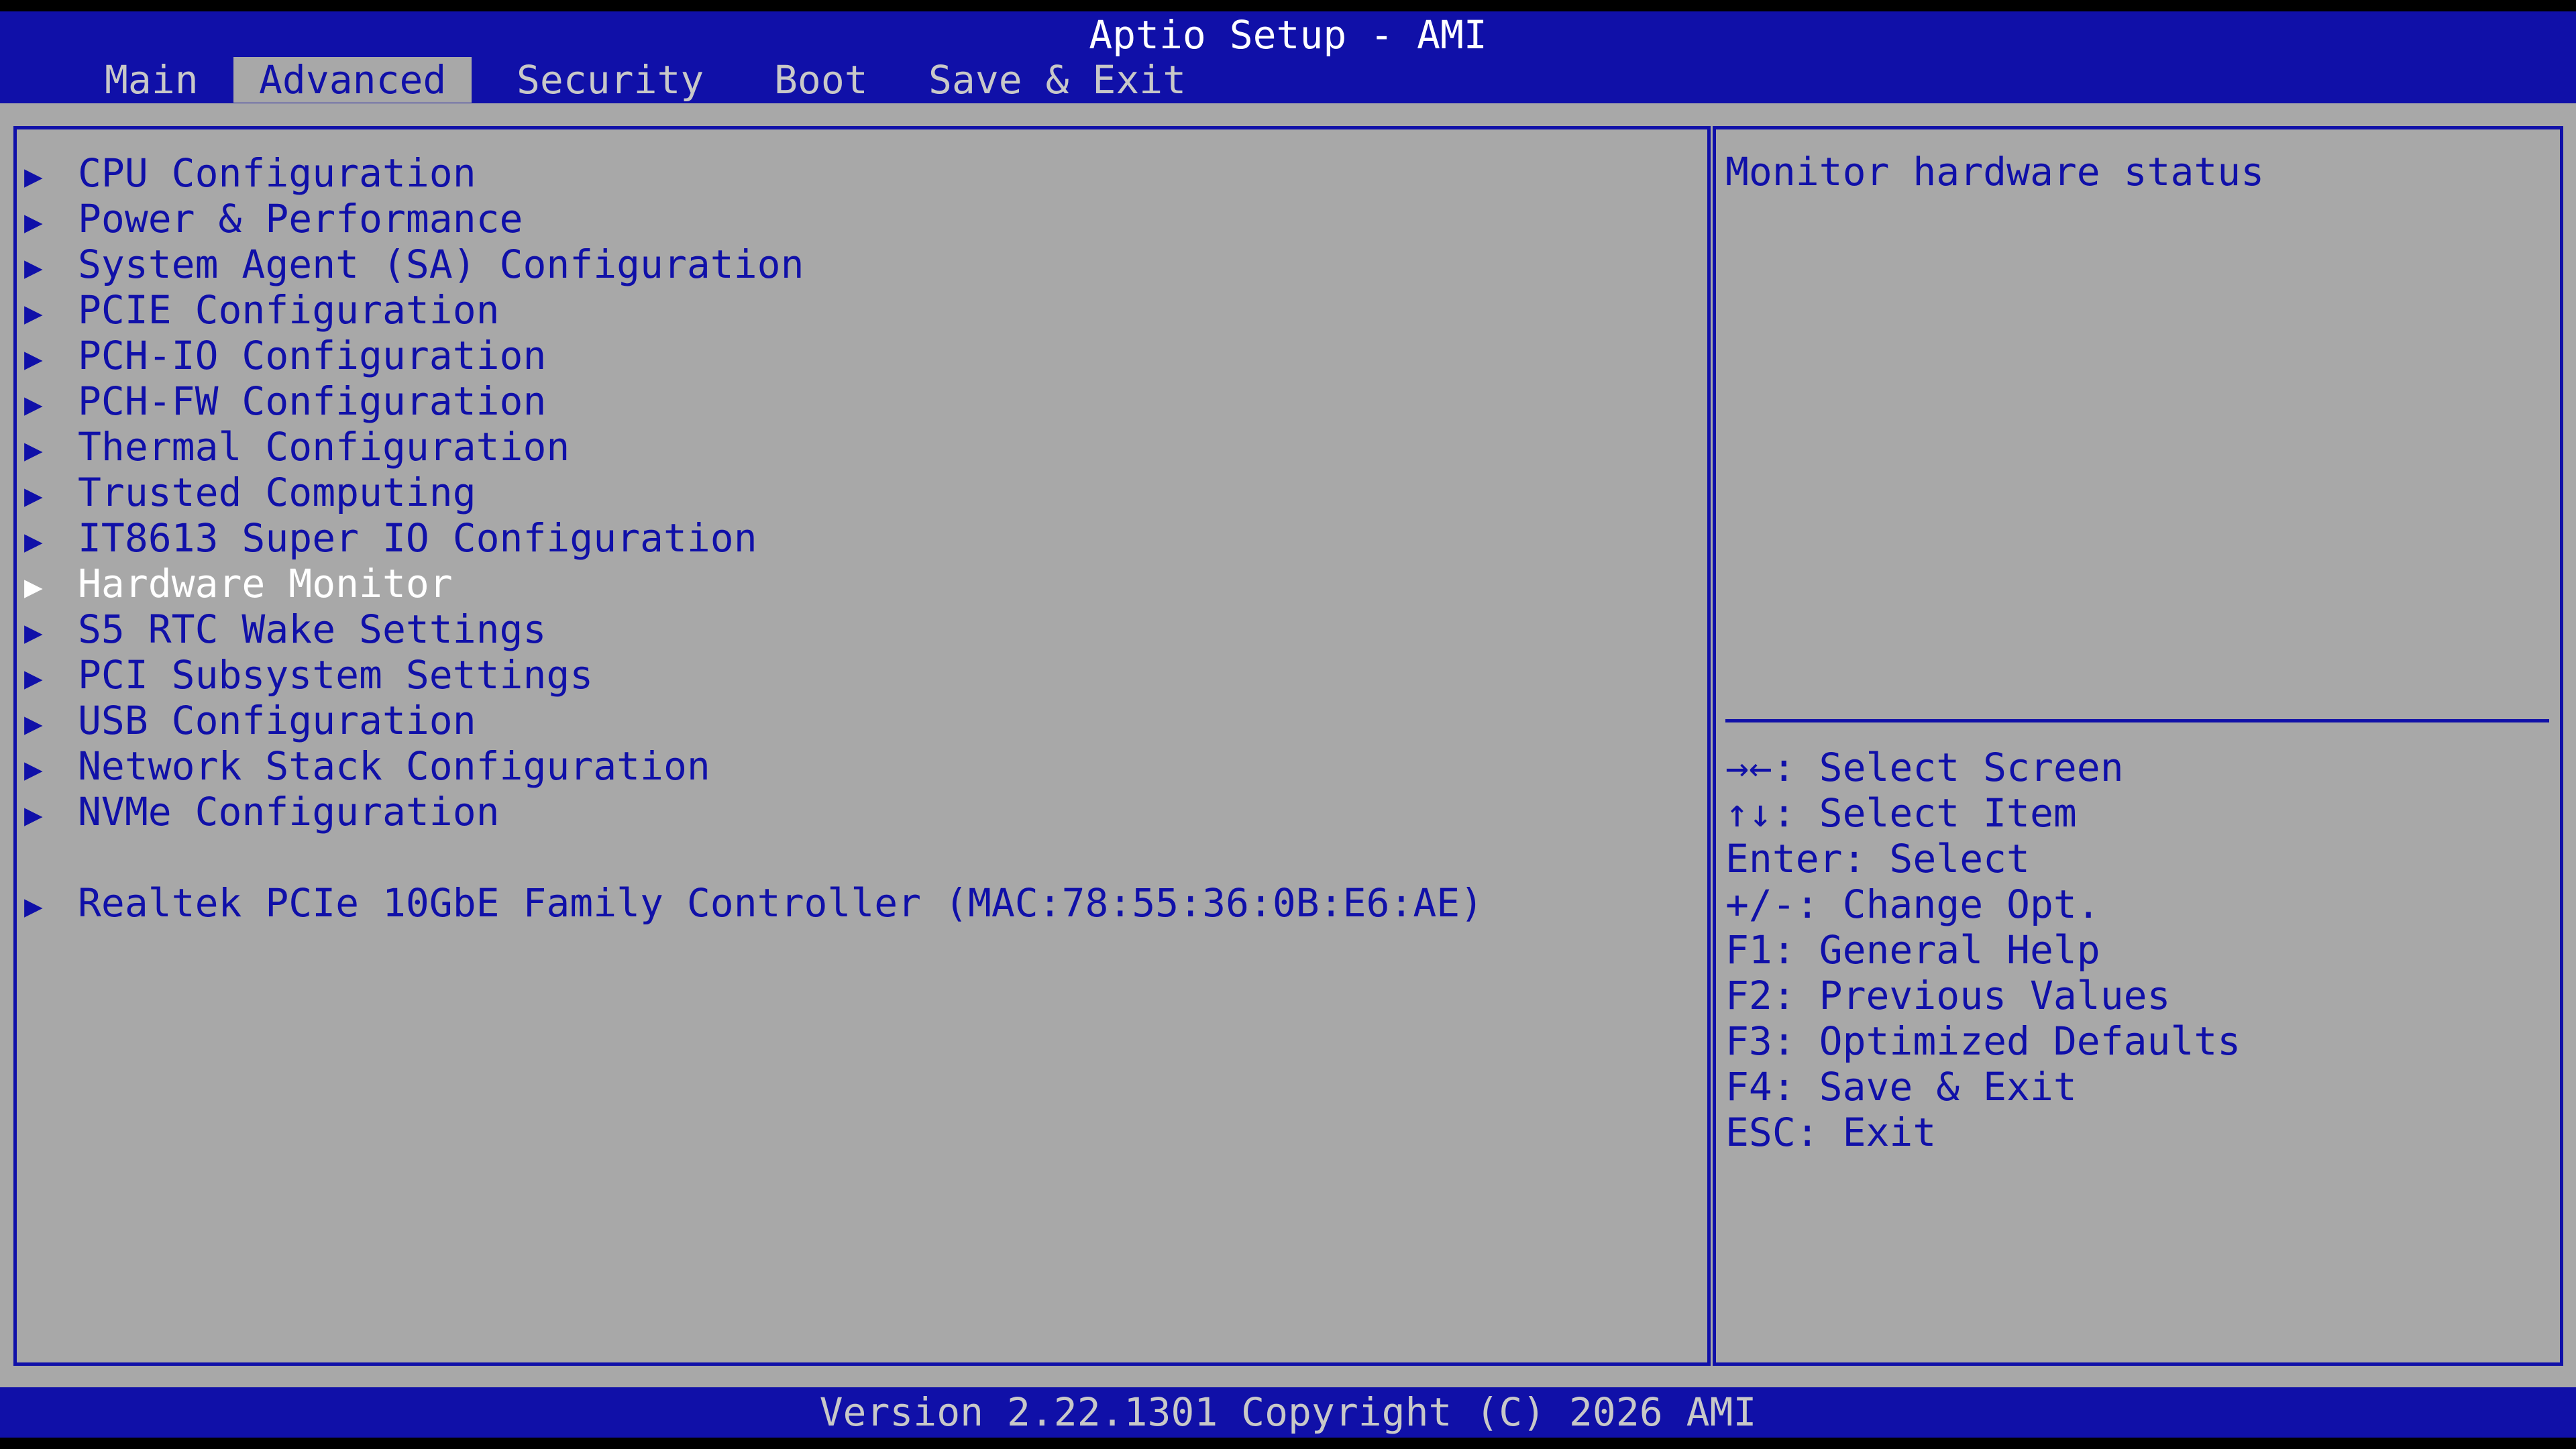 Image resolution: width=2576 pixels, height=1449 pixels. I want to click on help-description: Monitor hardware status, so click(1995, 172).